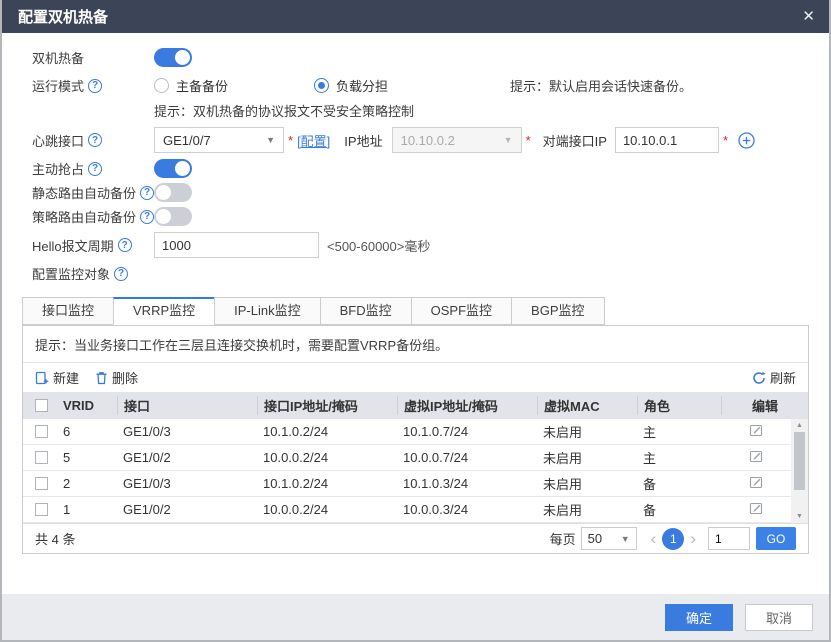 This screenshot has width=831, height=642. I want to click on table-row: 5 GE1/0/2 10.0.0.2/24 10.0.0.7/24 未启用 主, so click(407, 458).